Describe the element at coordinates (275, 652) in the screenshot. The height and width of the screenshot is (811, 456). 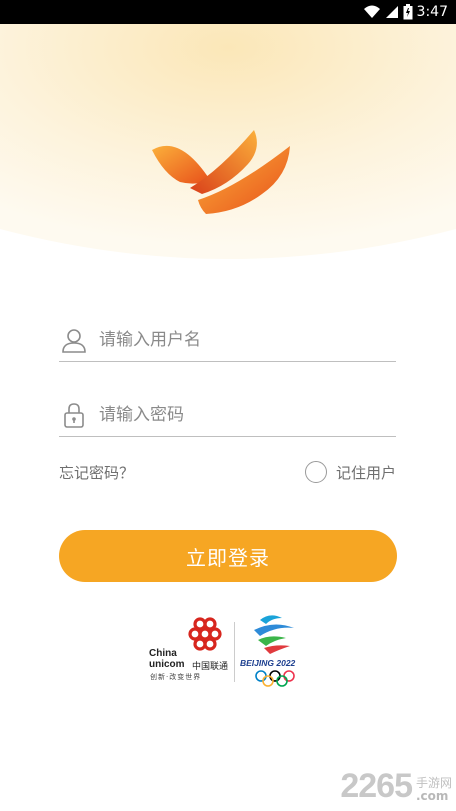
I see `beijing-2022-logo: BEIJING 2022` at that location.